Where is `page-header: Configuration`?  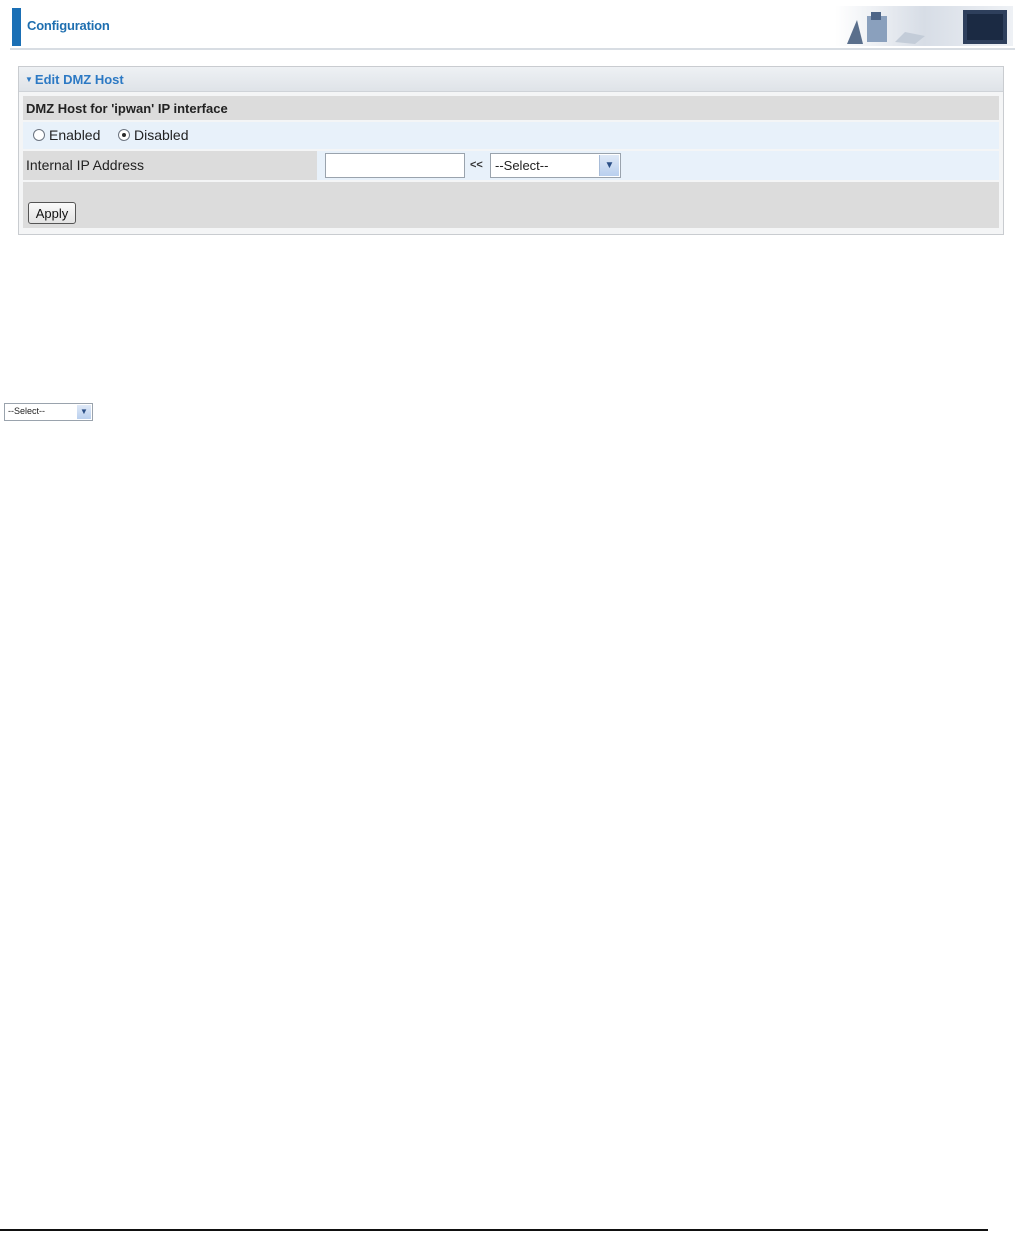
page-header: Configuration is located at coordinates (514, 28).